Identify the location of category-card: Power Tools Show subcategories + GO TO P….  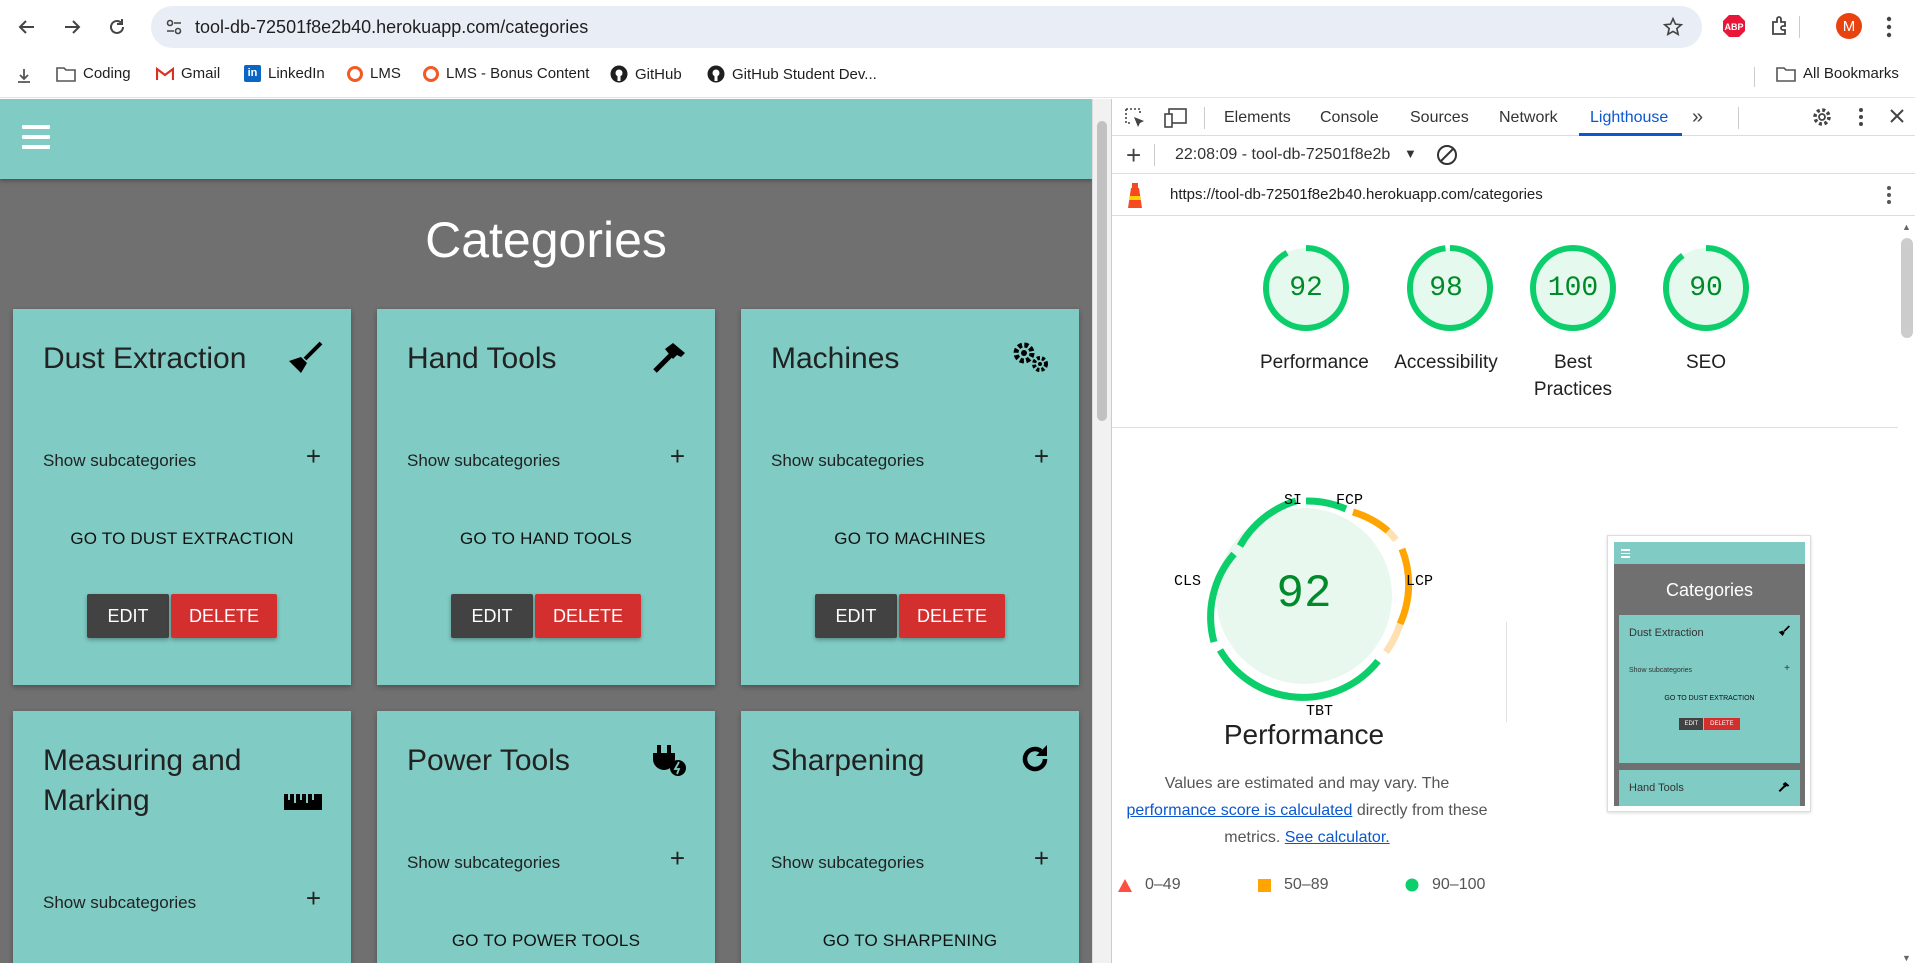
(546, 837).